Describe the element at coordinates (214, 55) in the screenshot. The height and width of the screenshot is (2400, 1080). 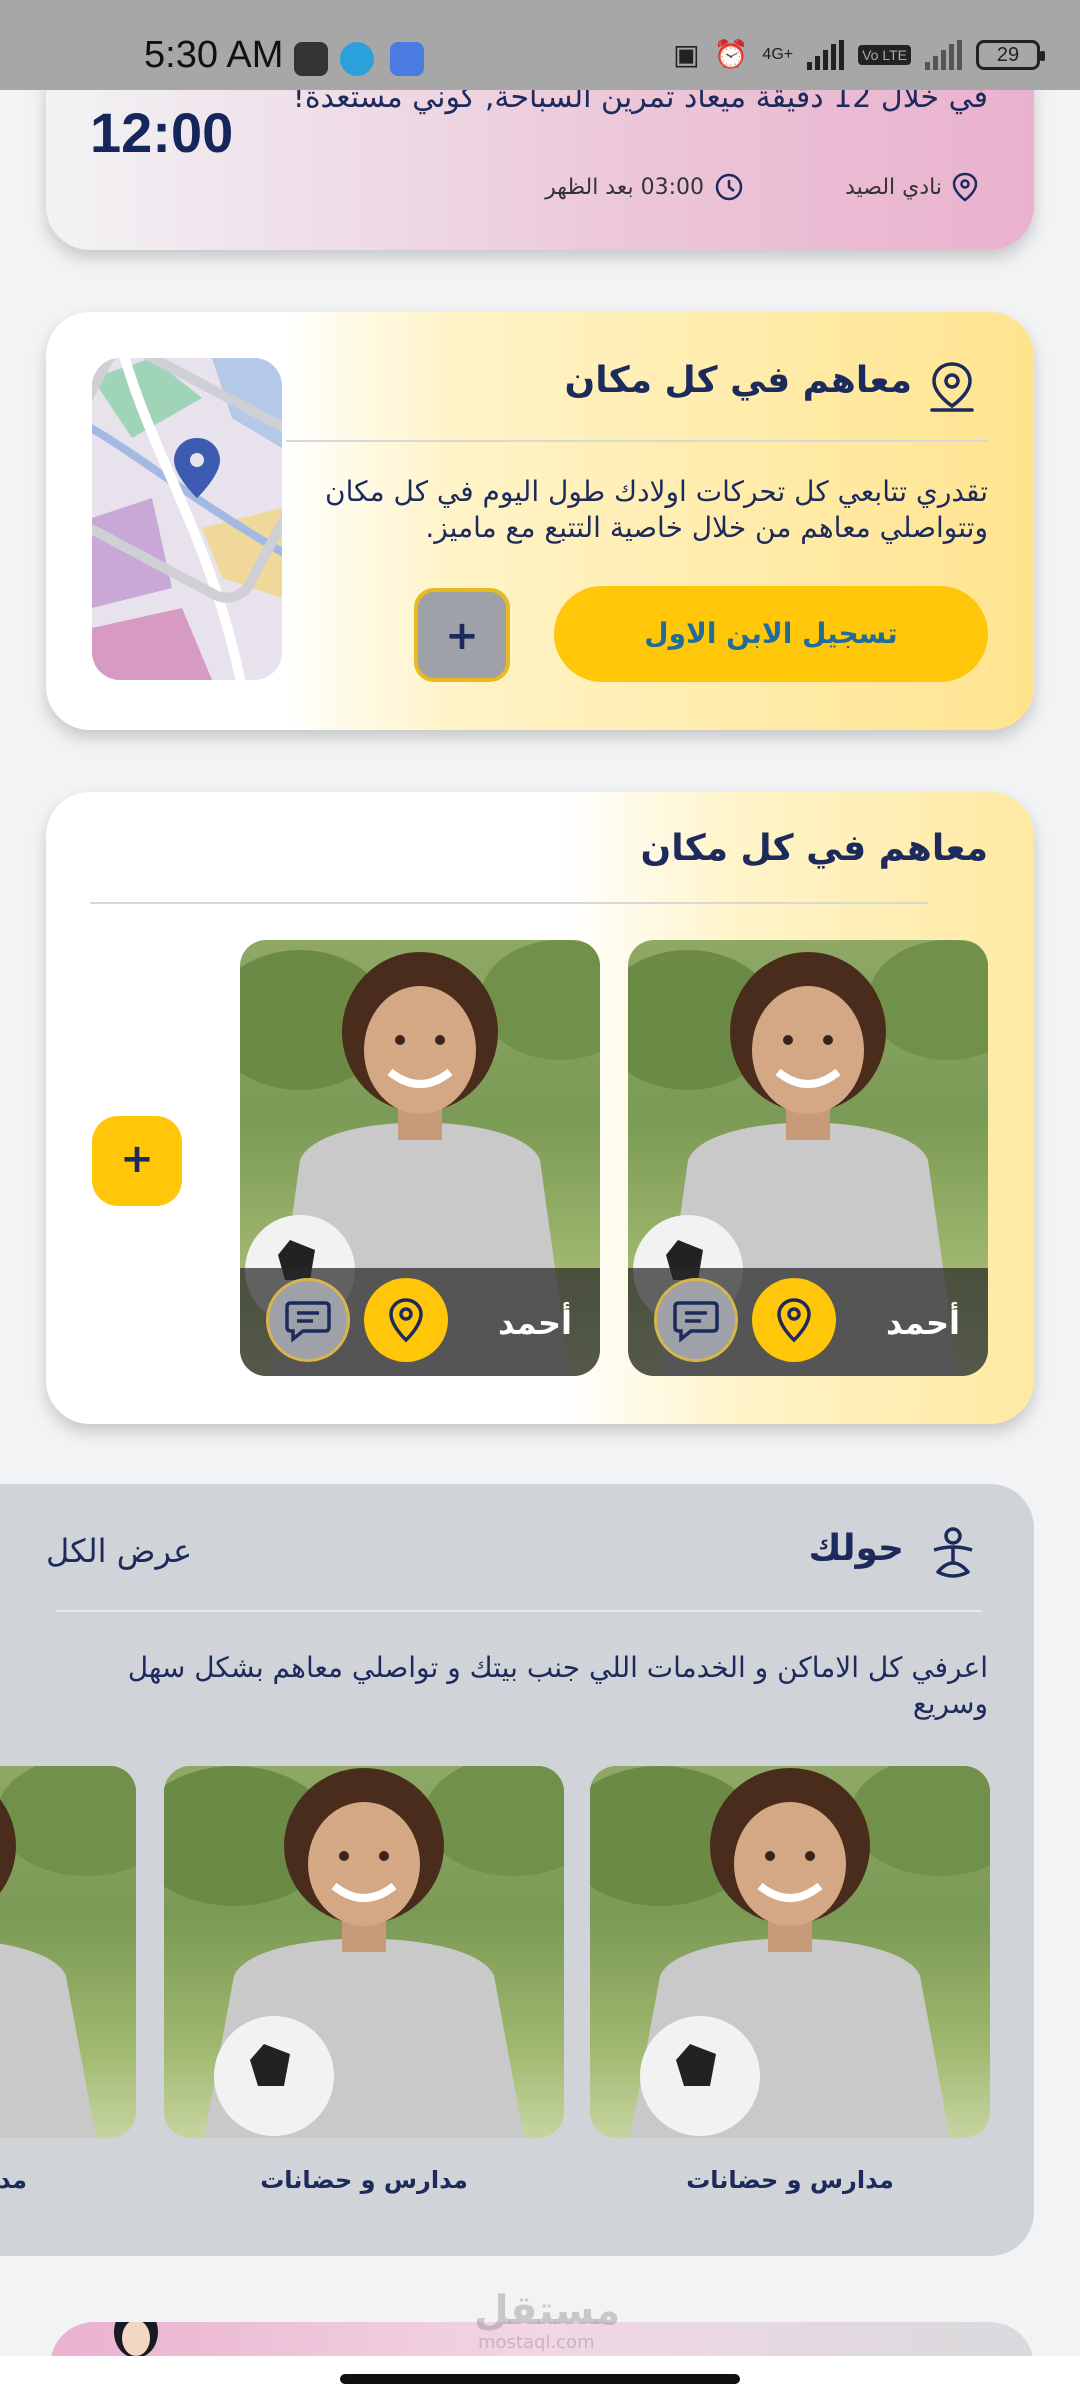
I see `status-time: 5:30 AM` at that location.